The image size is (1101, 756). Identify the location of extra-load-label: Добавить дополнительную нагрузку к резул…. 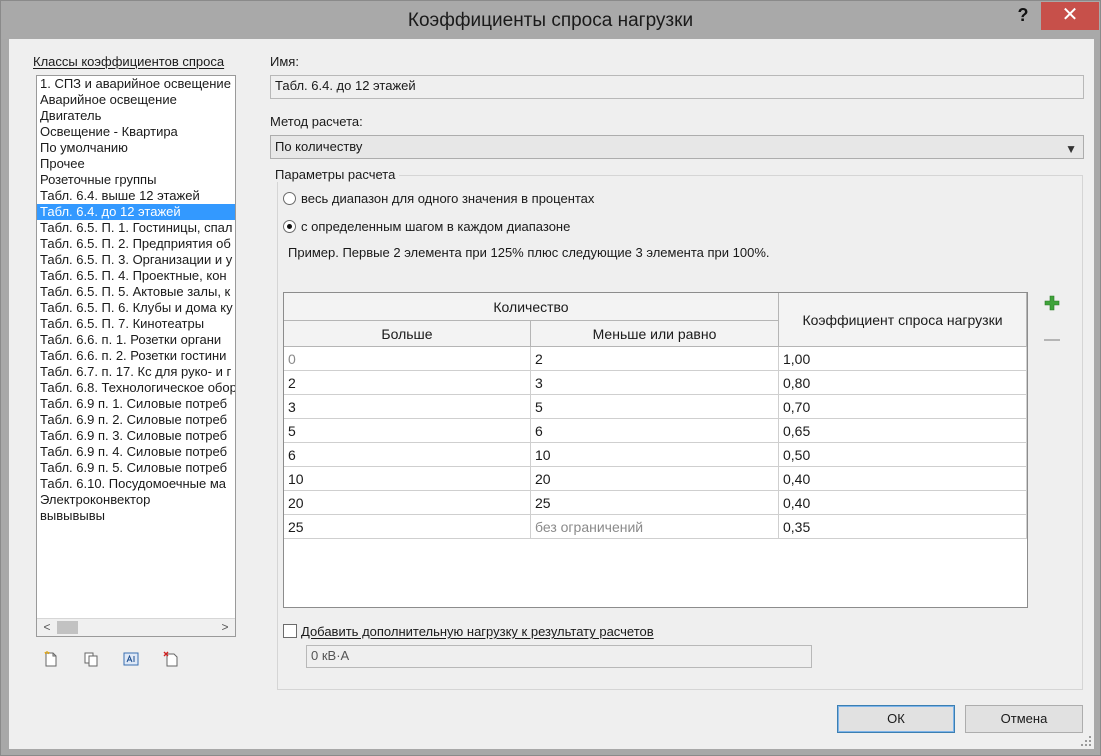
(477, 631).